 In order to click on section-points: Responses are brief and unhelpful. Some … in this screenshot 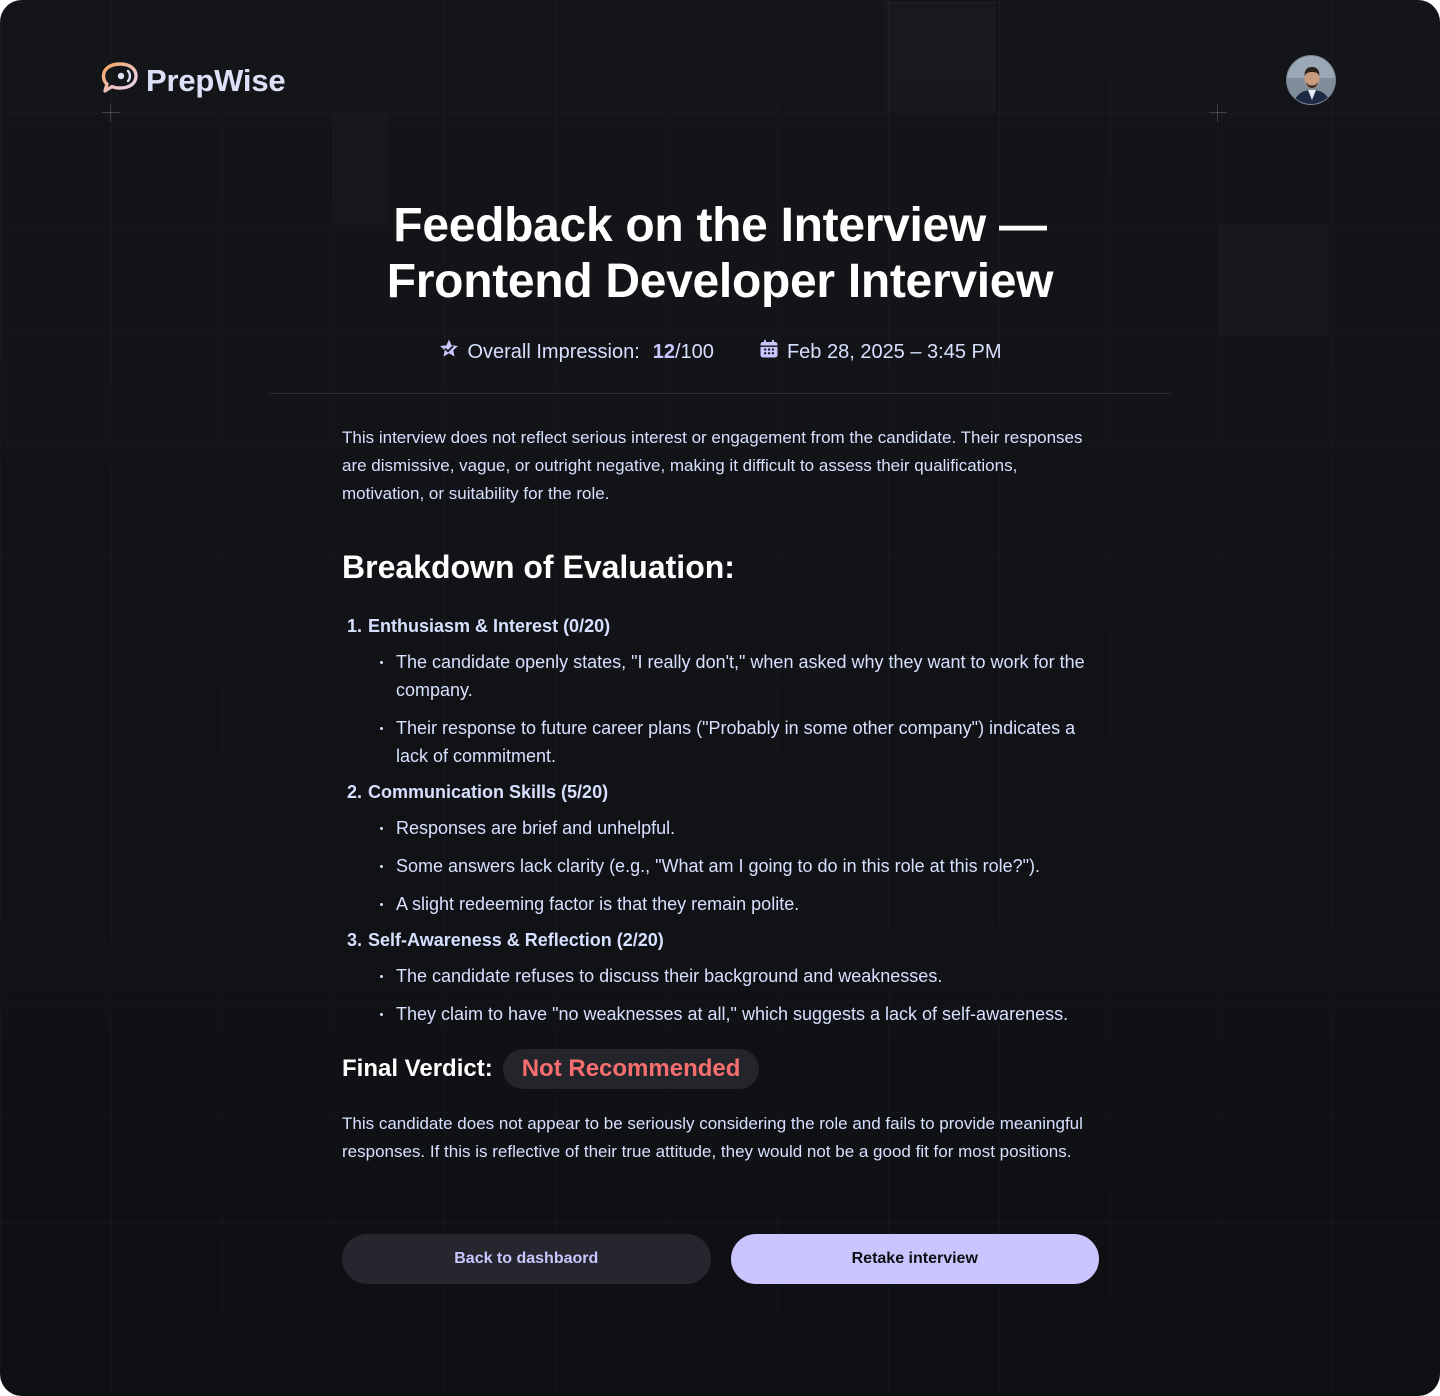, I will do `click(722, 866)`.